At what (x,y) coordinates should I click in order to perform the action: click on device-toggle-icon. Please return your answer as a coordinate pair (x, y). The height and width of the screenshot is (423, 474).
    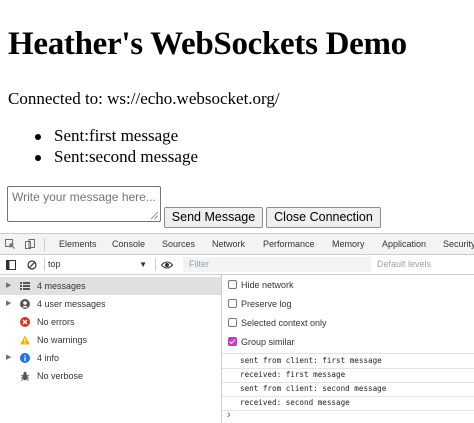
    Looking at the image, I should click on (30, 244).